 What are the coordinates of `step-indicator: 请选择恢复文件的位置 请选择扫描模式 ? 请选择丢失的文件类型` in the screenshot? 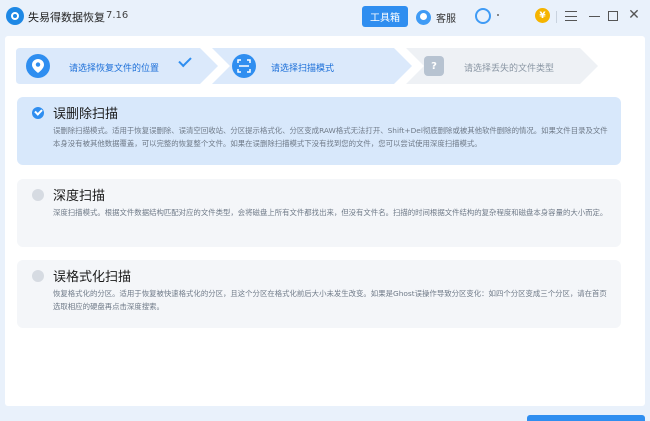 It's located at (307, 66).